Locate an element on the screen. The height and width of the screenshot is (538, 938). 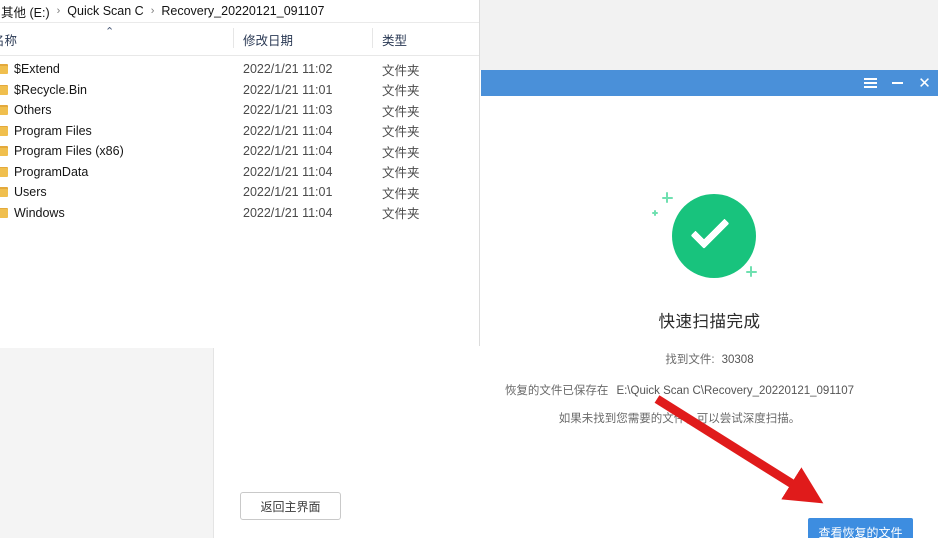
breadcrumb-item-scan: Quick Scan C is located at coordinates (105, 11).